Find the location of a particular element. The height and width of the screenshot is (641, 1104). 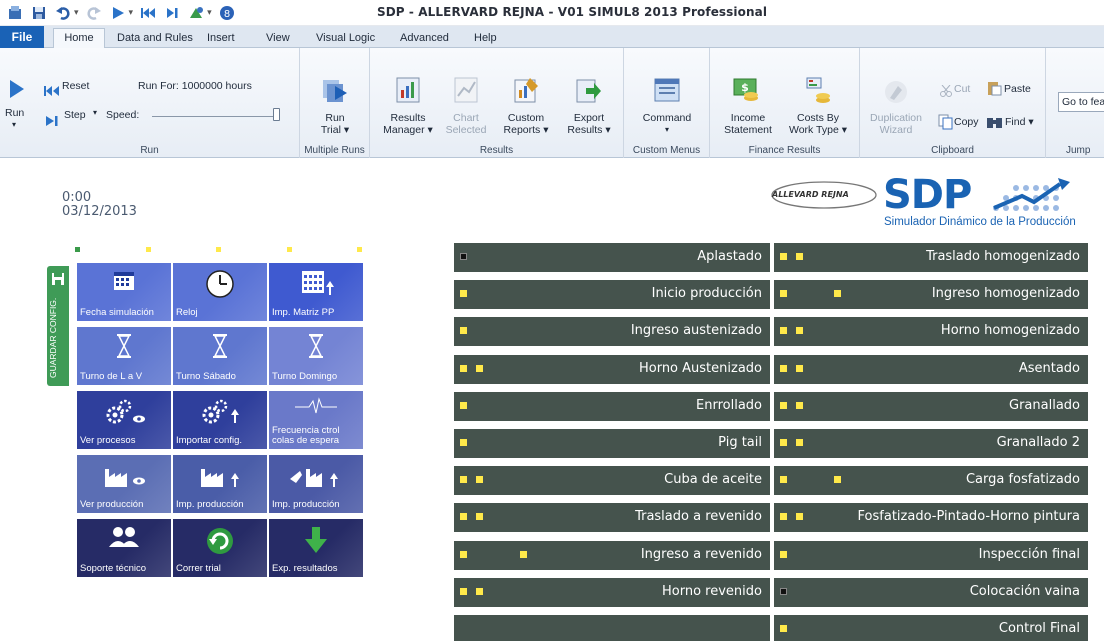

tab-view: View is located at coordinates (278, 38).